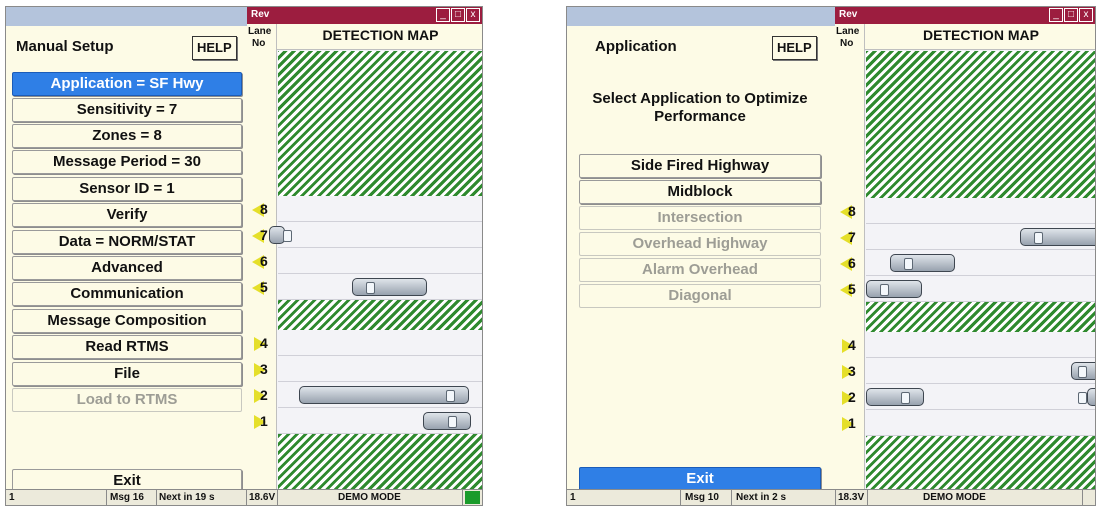  What do you see at coordinates (127, 347) in the screenshot?
I see `read-rtms-button: Read RTMS` at bounding box center [127, 347].